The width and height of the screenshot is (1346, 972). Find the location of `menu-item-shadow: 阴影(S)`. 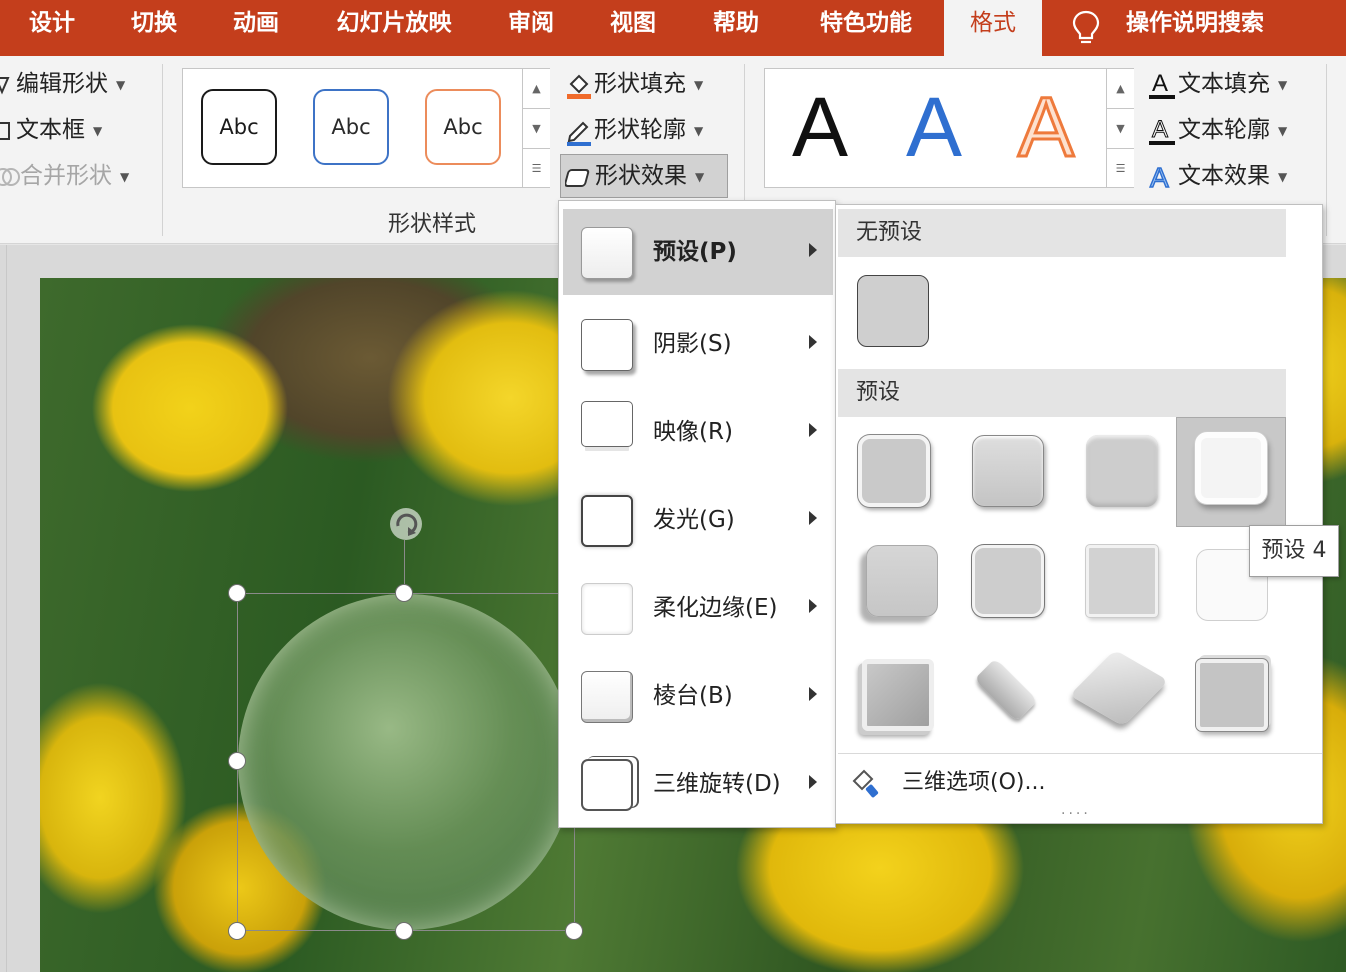

menu-item-shadow: 阴影(S) is located at coordinates (698, 344).